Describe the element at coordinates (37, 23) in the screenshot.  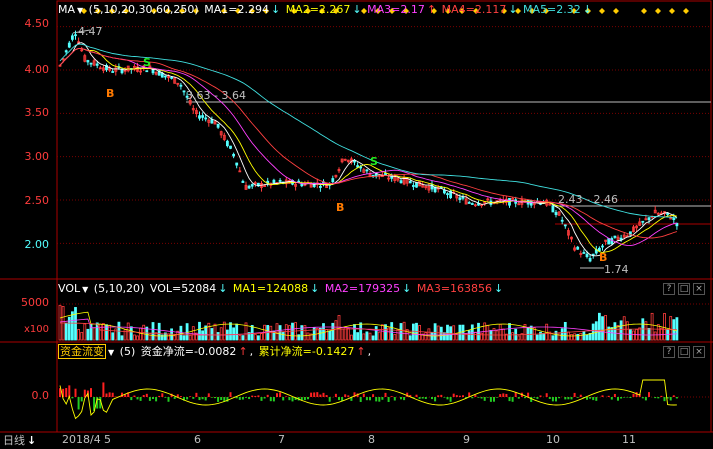
I see `y-tick-label: 4.50` at that location.